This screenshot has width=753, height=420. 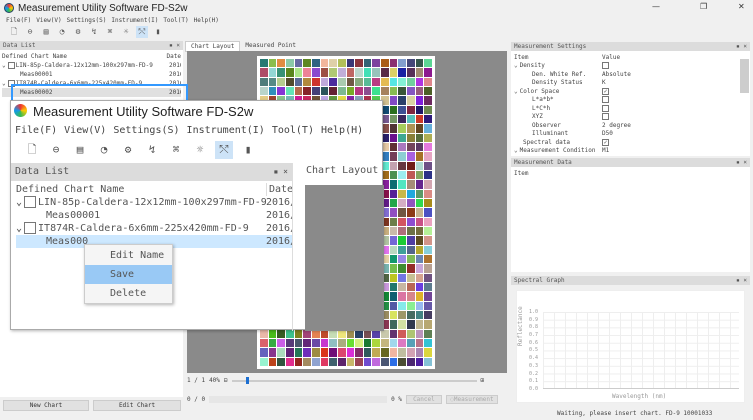 What do you see at coordinates (128, 274) in the screenshot?
I see `context-menu-item: Save` at bounding box center [128, 274].